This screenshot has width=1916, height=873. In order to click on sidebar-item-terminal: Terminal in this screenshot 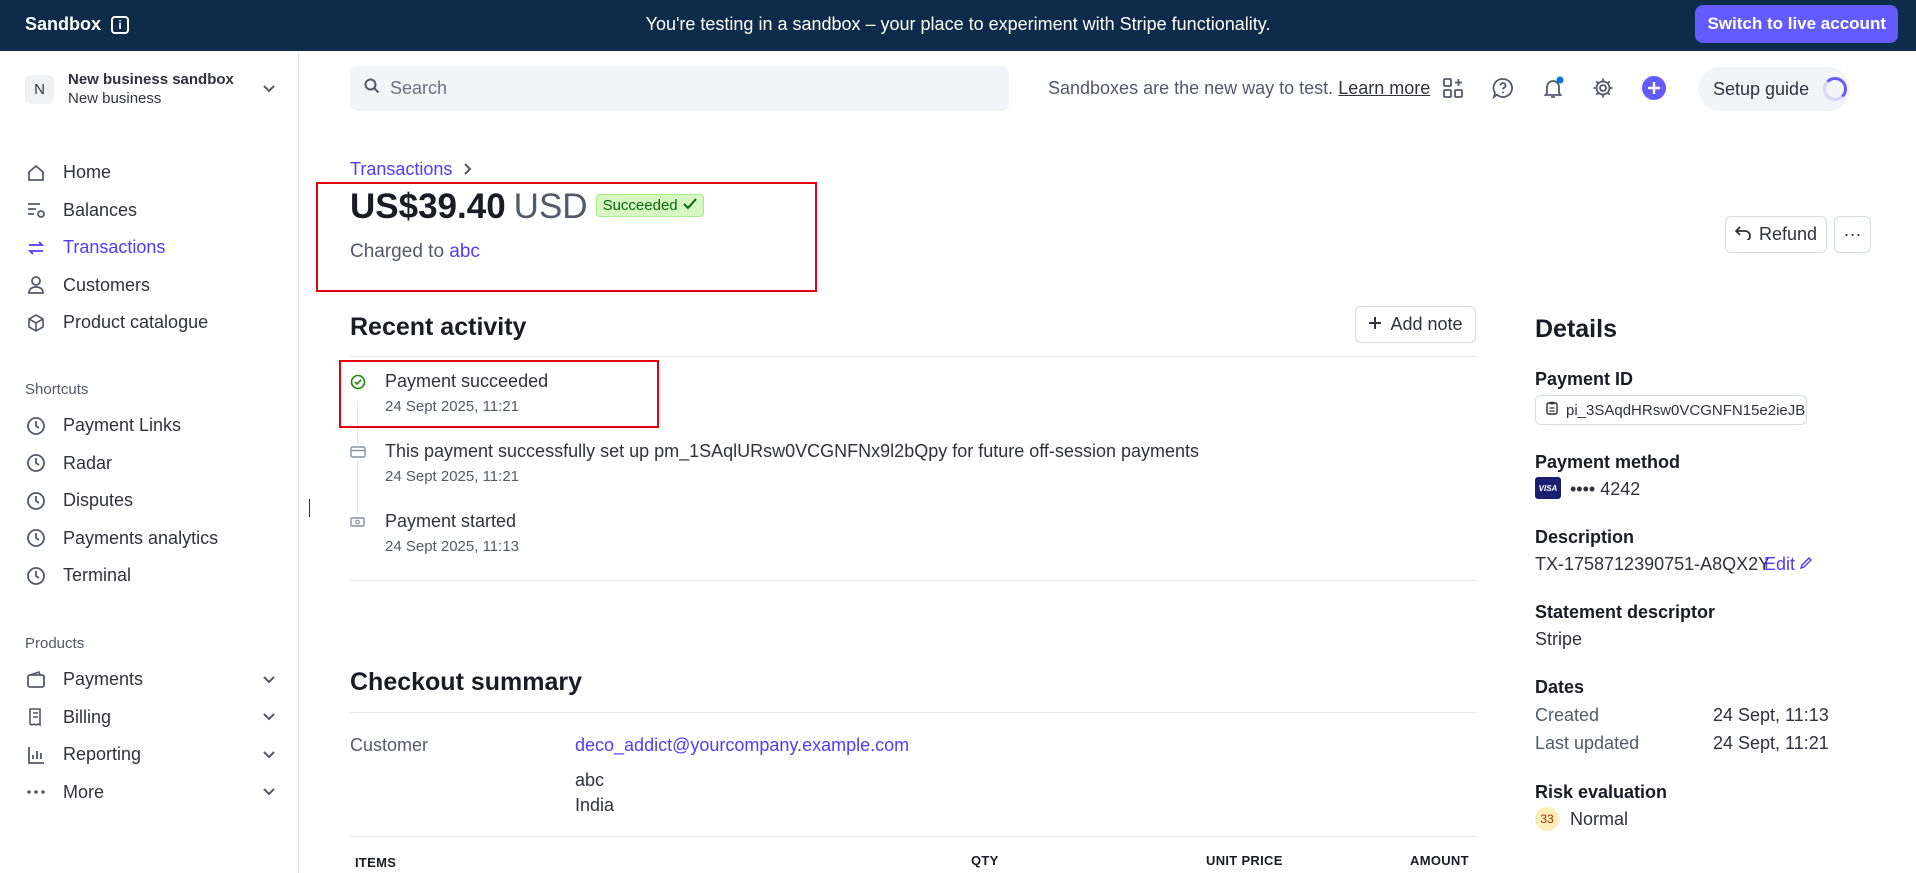, I will do `click(150, 576)`.